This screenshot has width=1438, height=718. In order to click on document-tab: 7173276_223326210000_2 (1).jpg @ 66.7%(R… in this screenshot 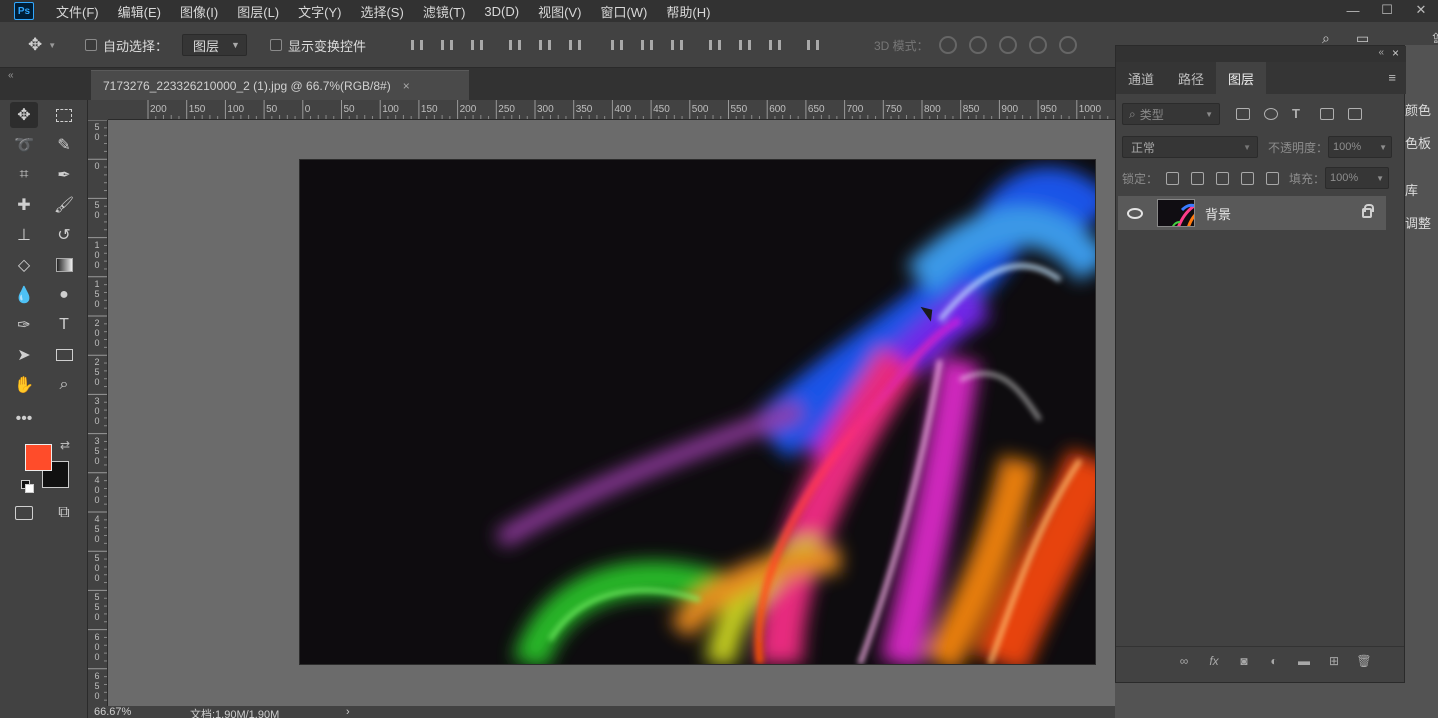, I will do `click(280, 85)`.